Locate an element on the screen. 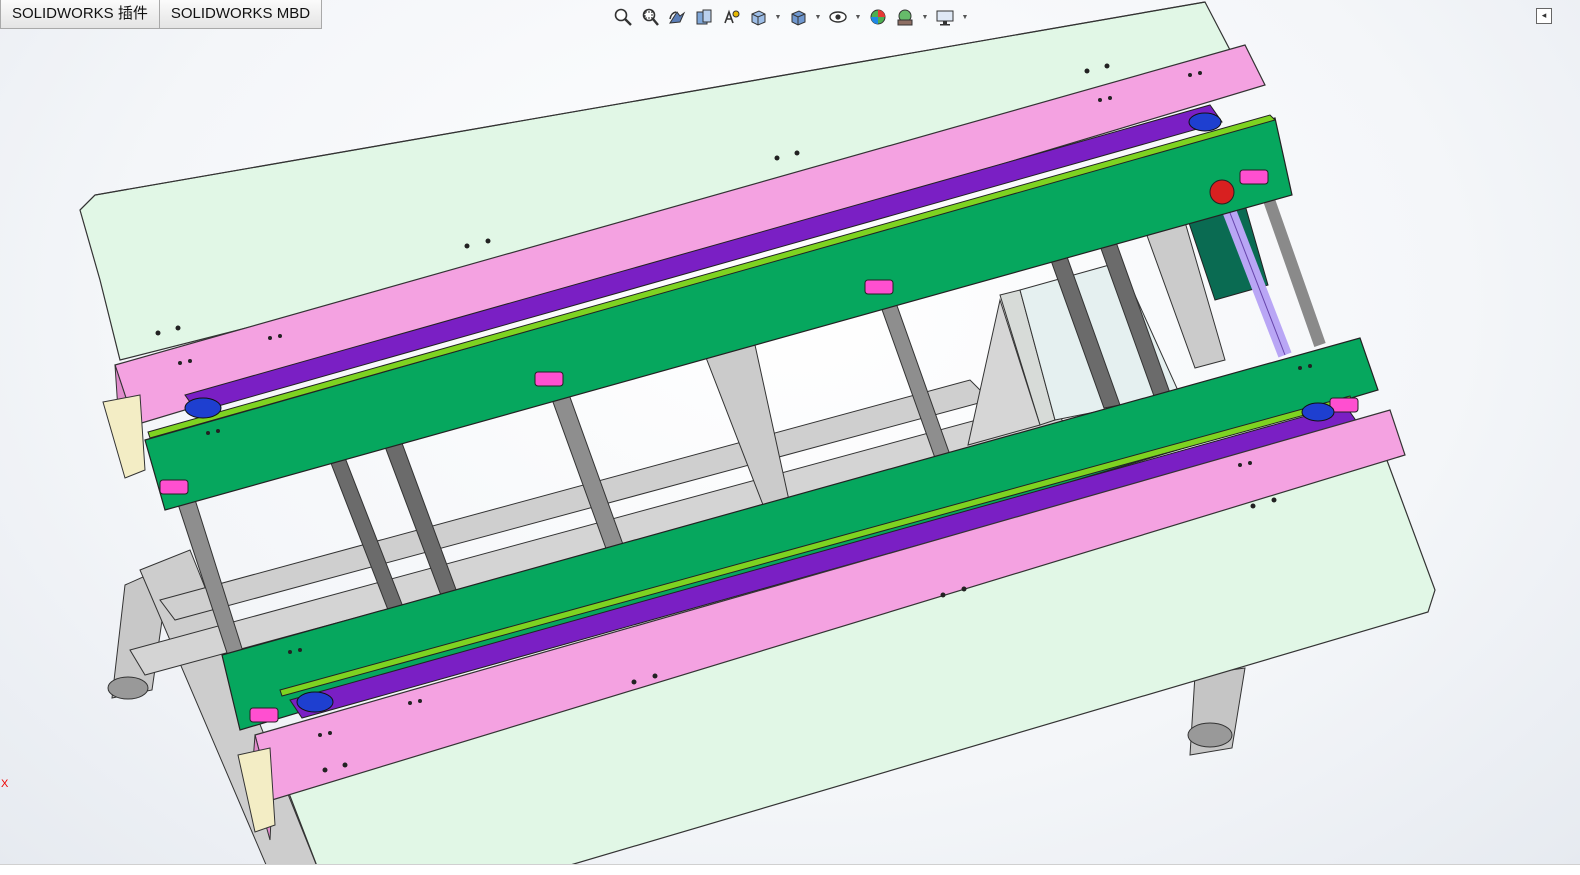 The height and width of the screenshot is (875, 1580). view-orientation-dropdown-icon: ▼ is located at coordinates (778, 17).